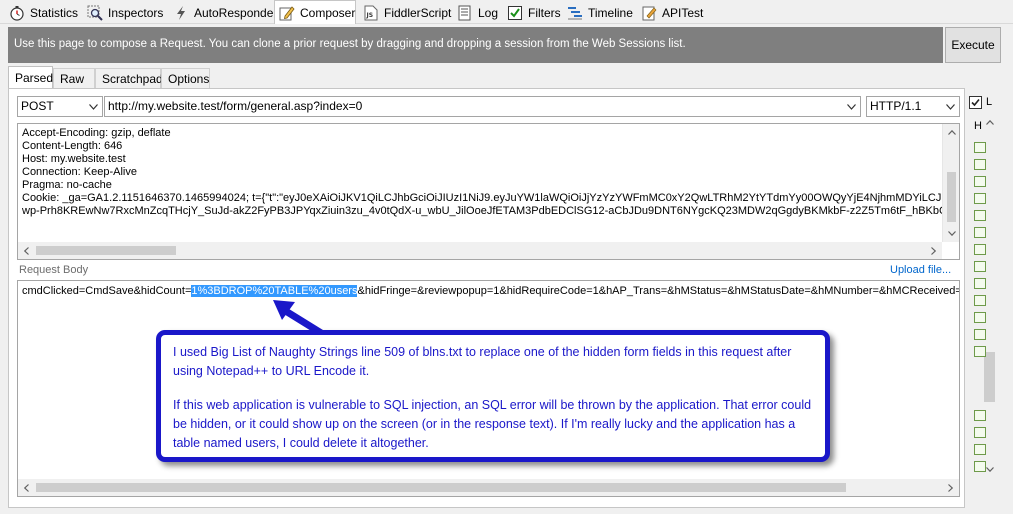 This screenshot has height=514, width=1013. I want to click on headers-vertical-scrollbar, so click(950, 183).